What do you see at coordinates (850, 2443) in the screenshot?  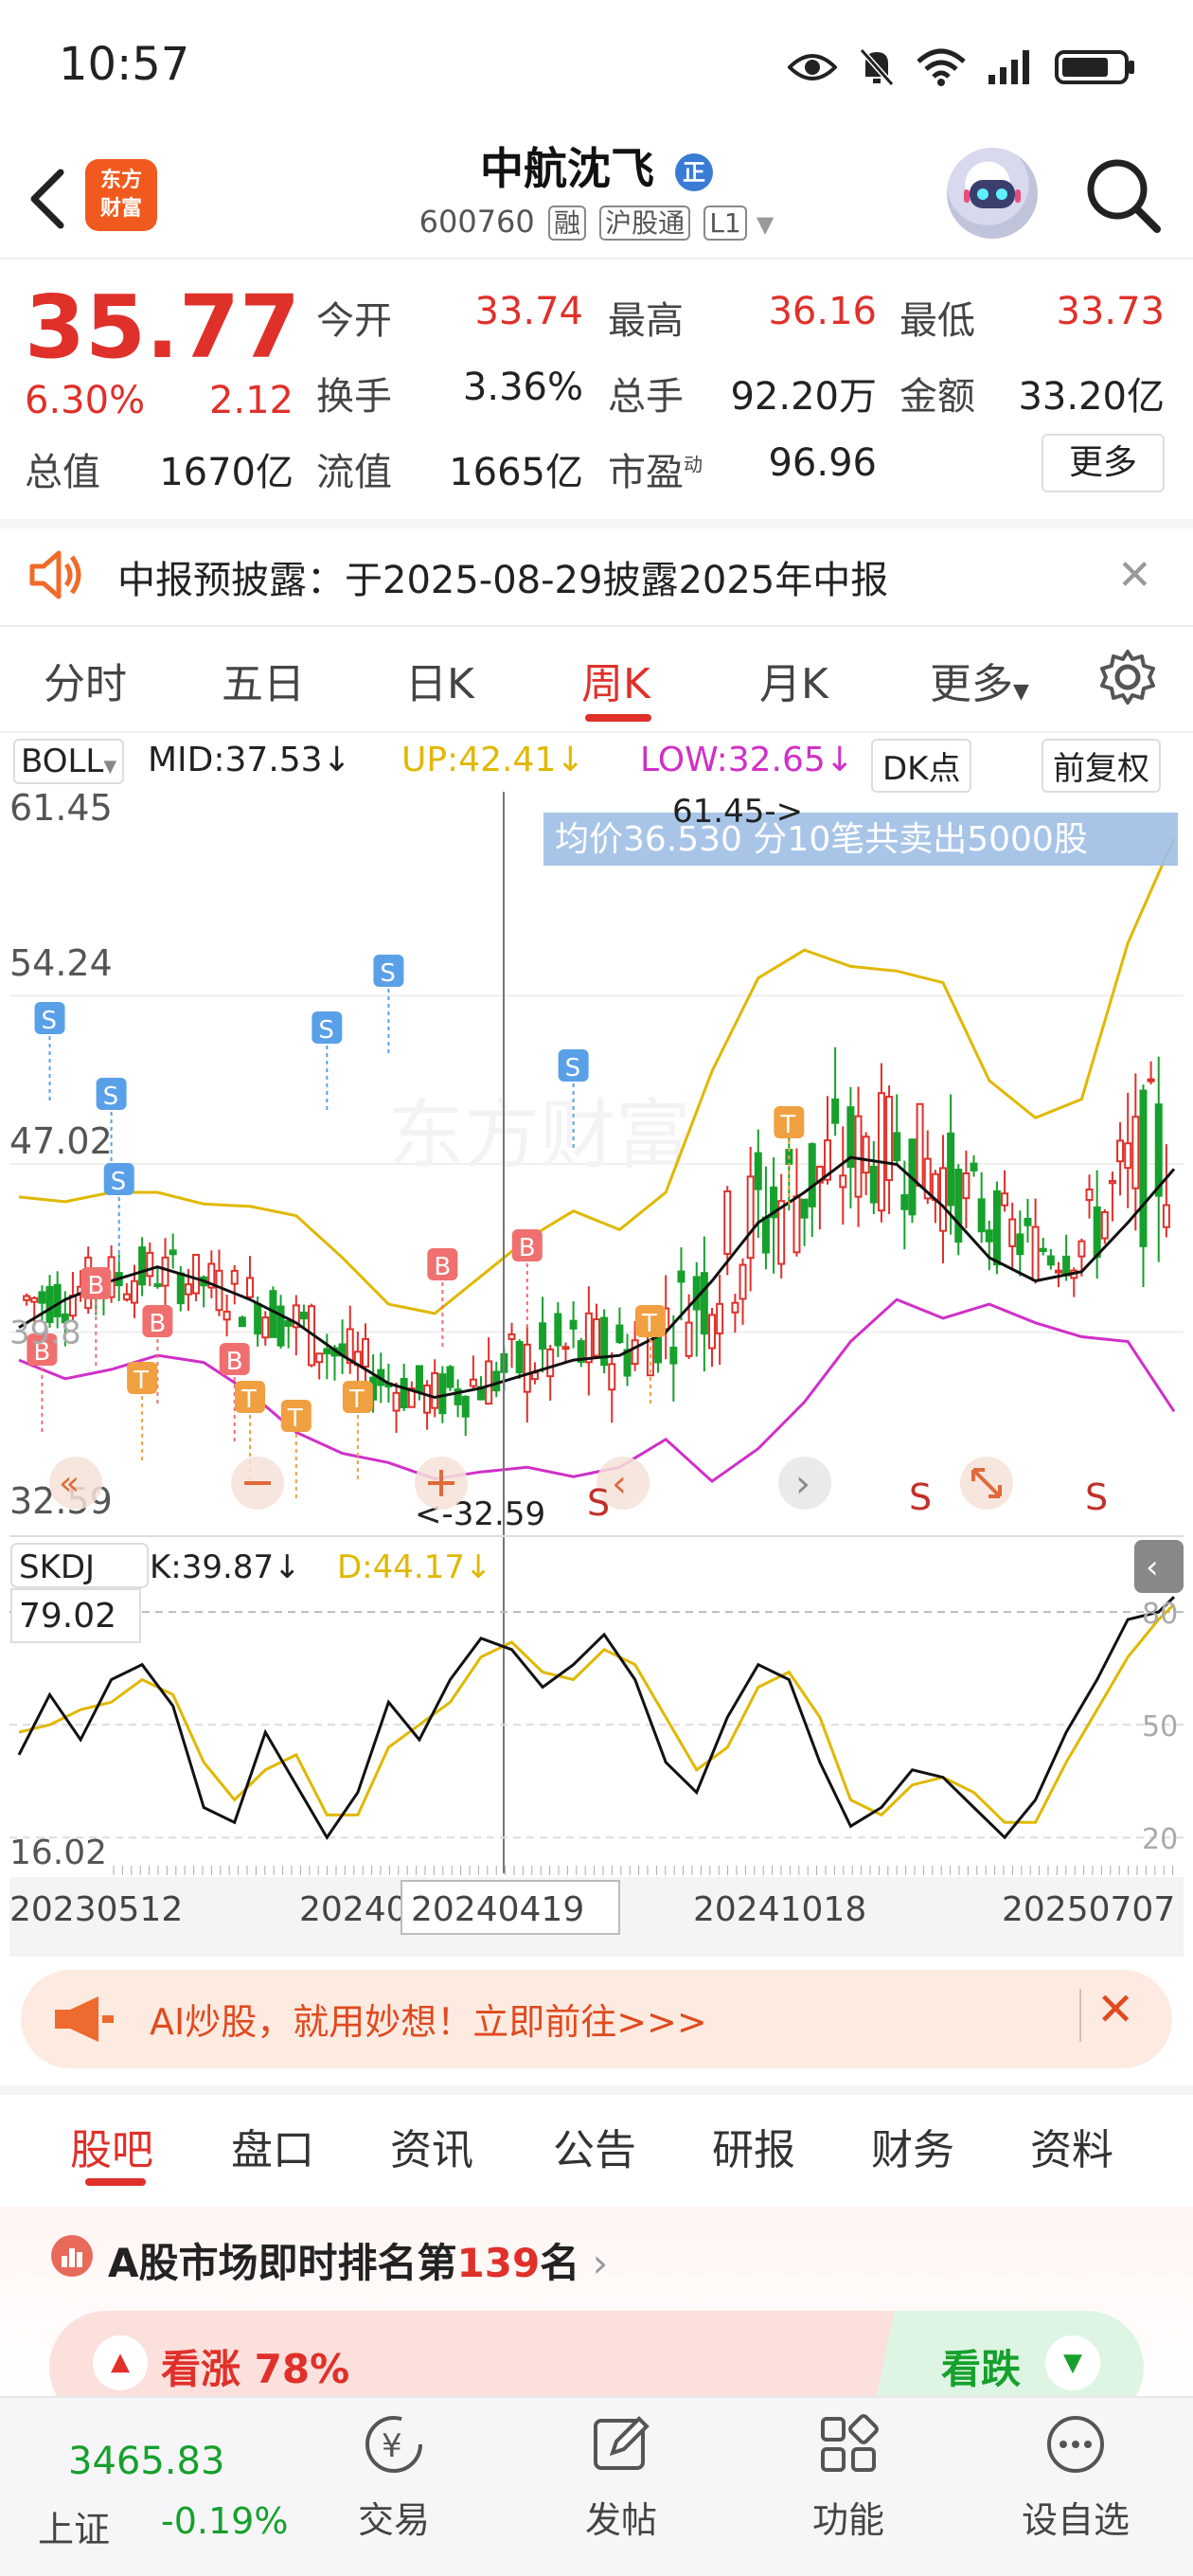 I see `grid-icon` at bounding box center [850, 2443].